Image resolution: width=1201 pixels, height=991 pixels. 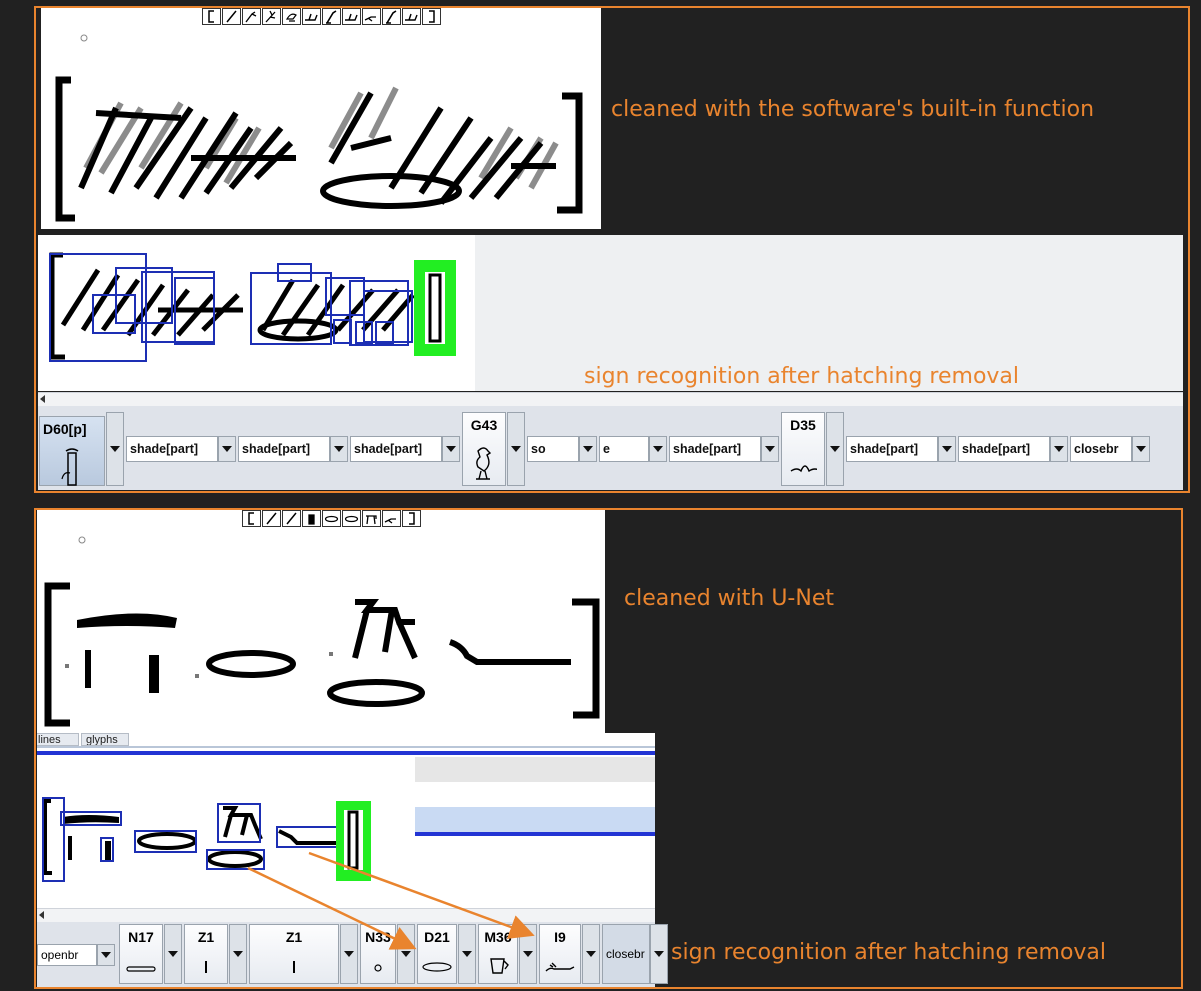 What do you see at coordinates (484, 425) in the screenshot?
I see `sign-code: G43` at bounding box center [484, 425].